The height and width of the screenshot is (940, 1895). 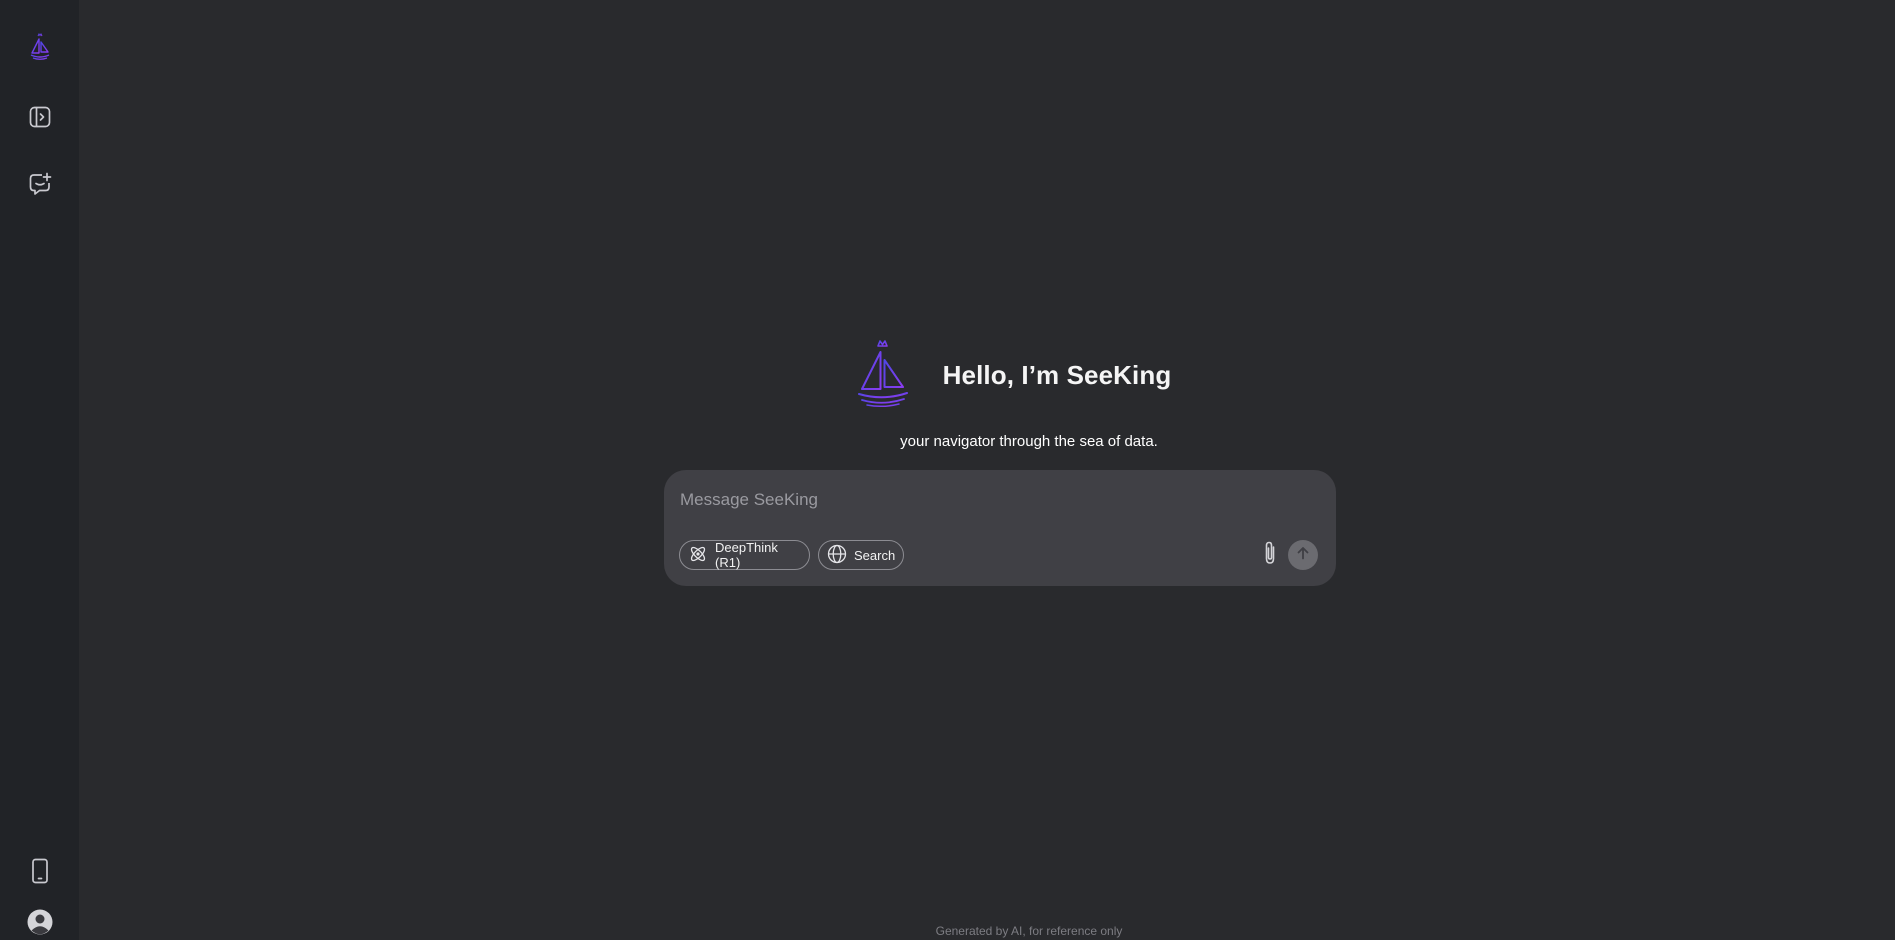 I want to click on get-app-button, so click(x=40, y=871).